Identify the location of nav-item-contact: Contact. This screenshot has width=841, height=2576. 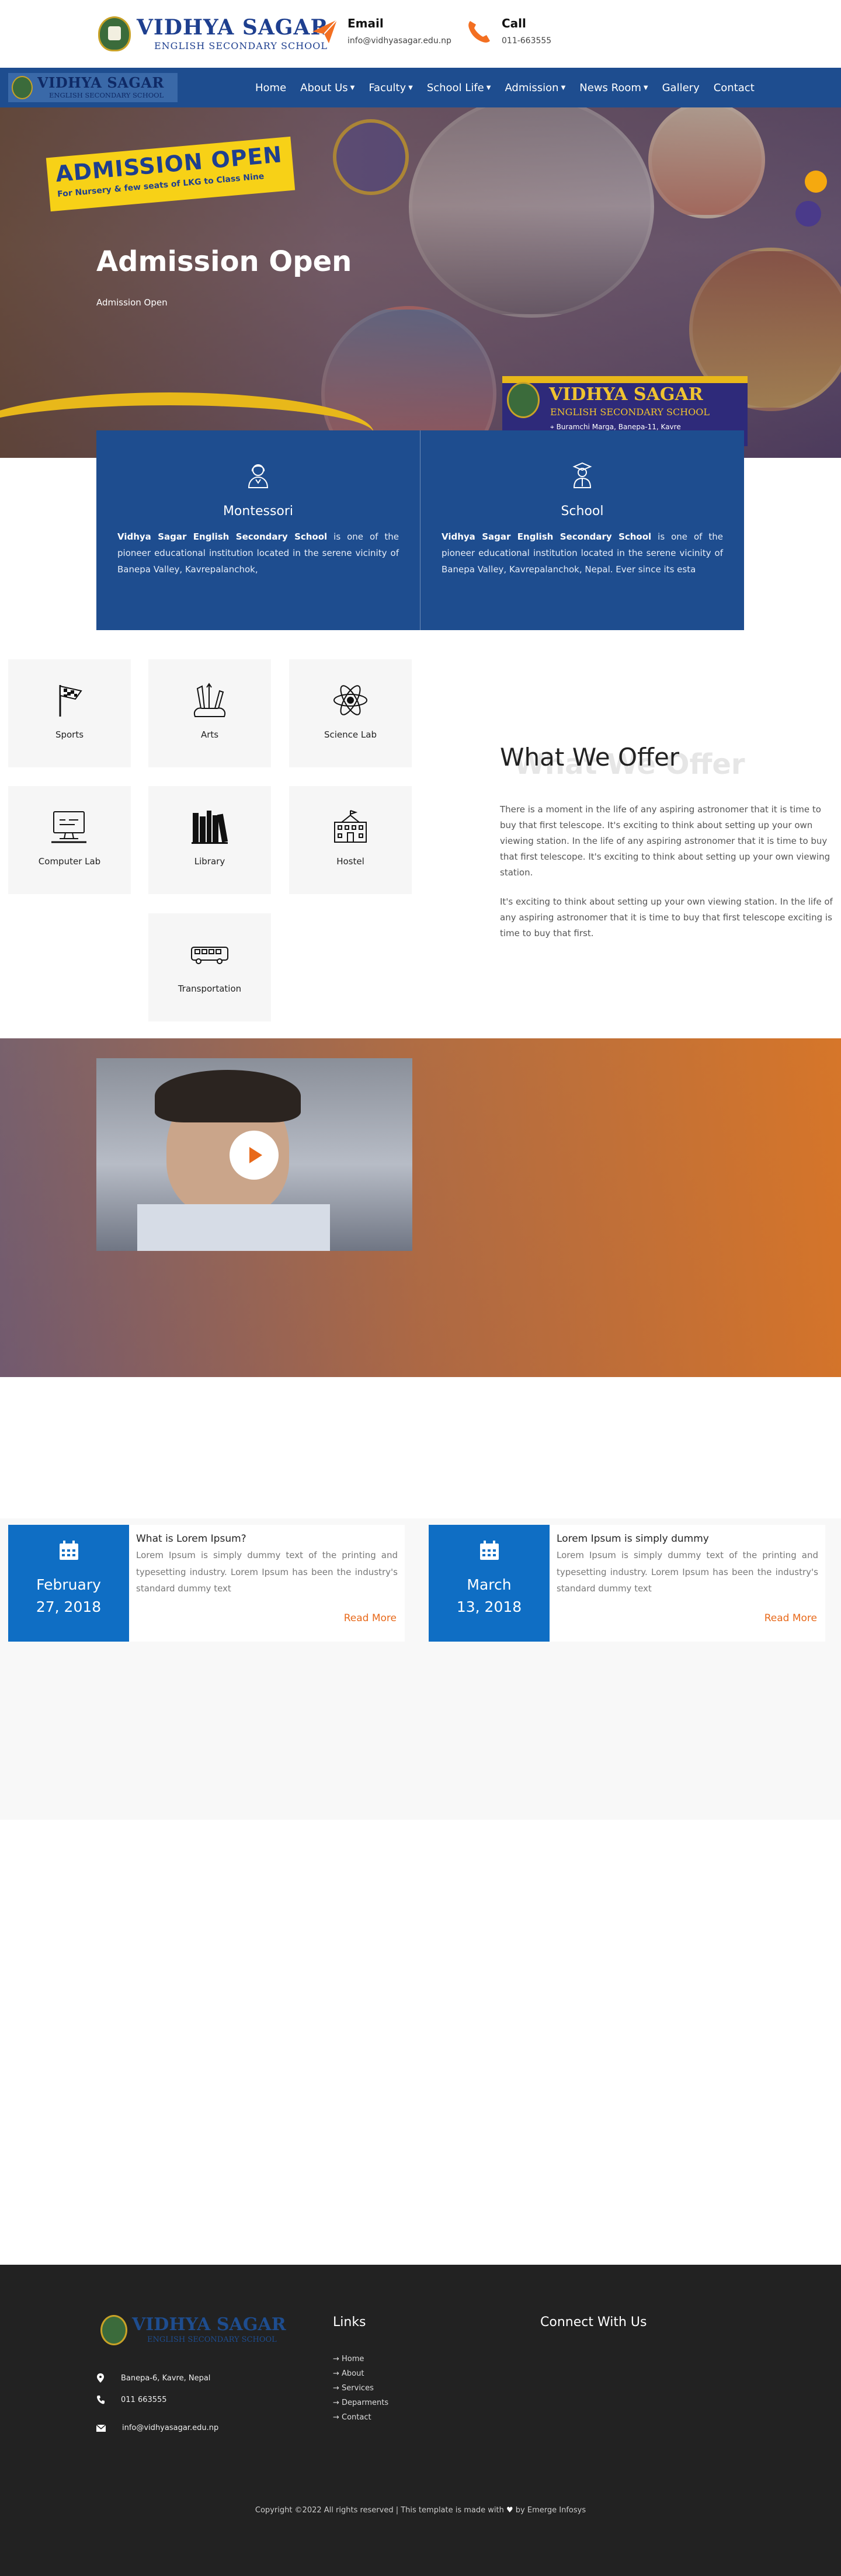
(735, 88).